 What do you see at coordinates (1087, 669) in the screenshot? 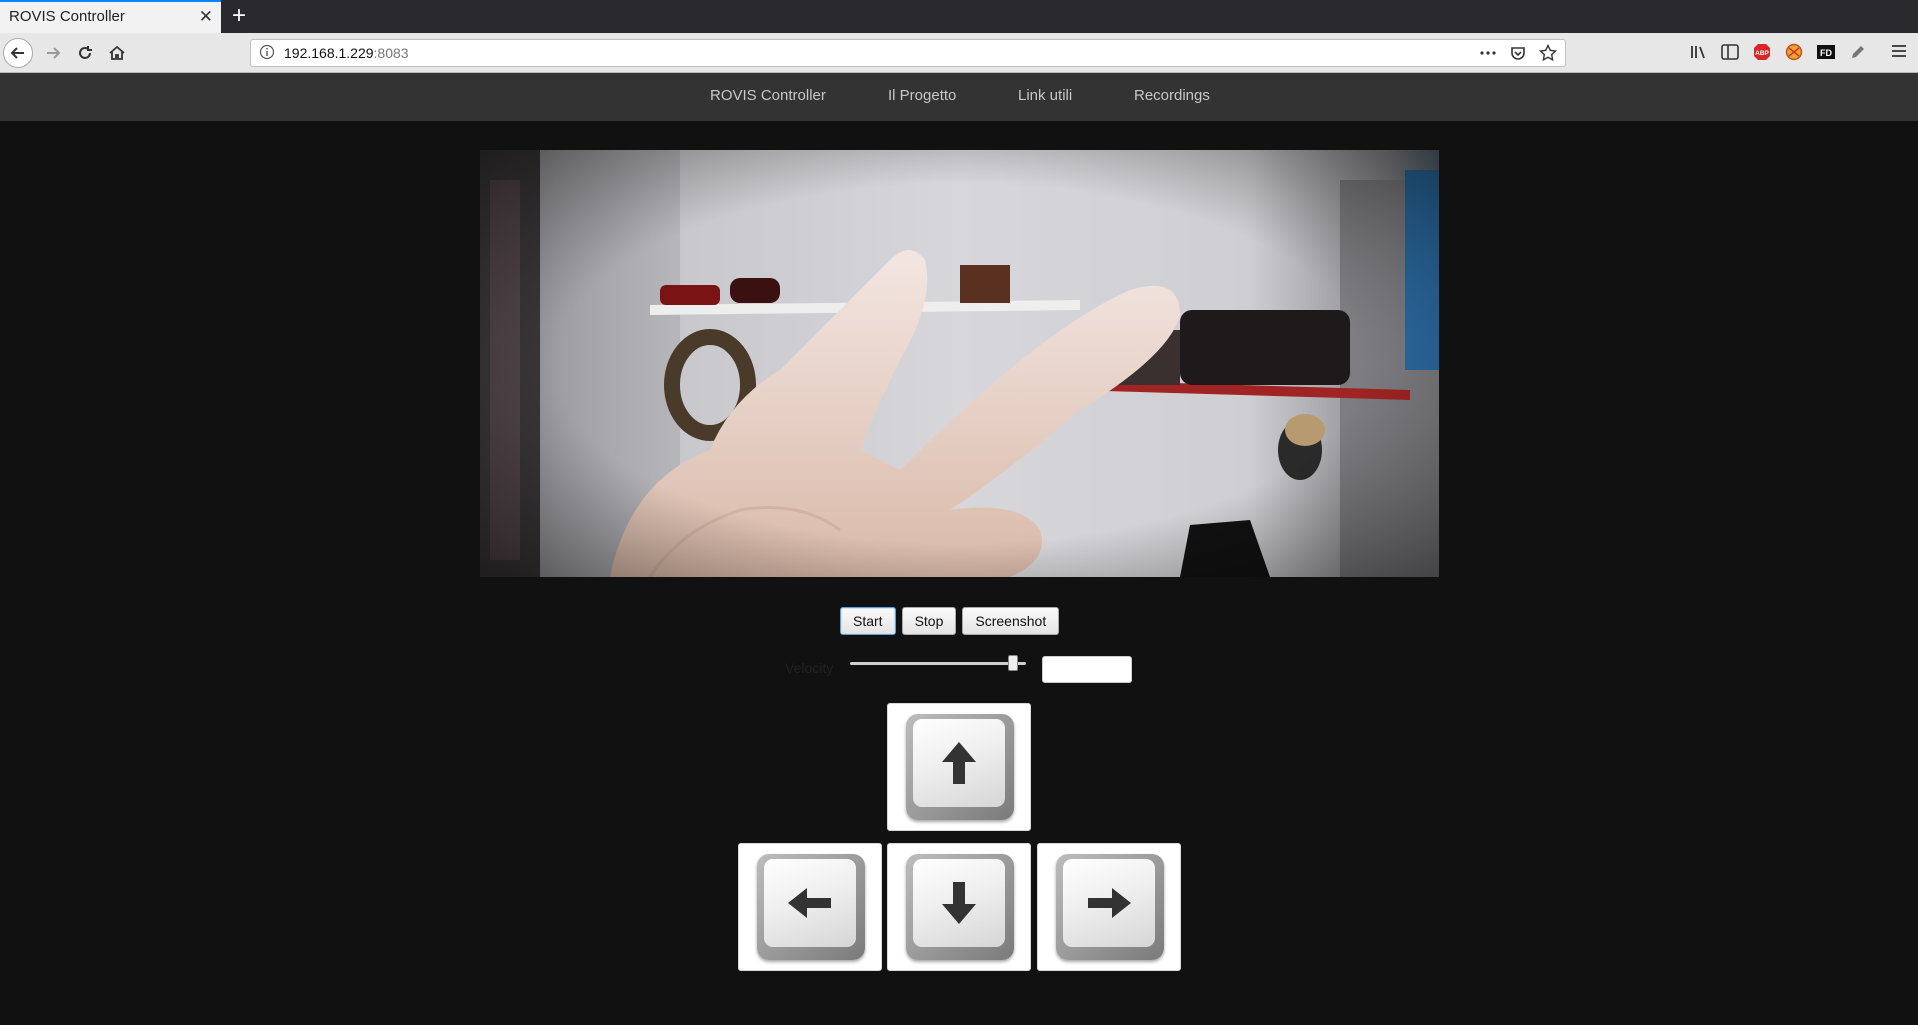
I see `velocity-value-input` at bounding box center [1087, 669].